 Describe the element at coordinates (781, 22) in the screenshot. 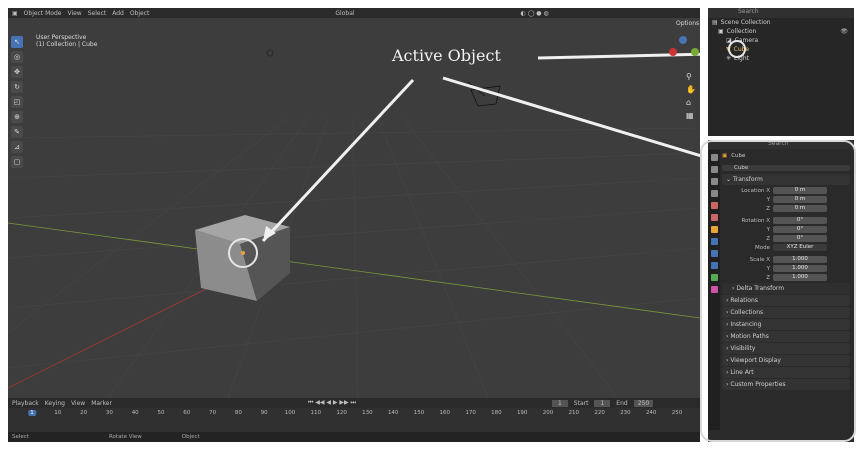

I see `outliner-item-scene-collection: ▤ Scene Collection` at that location.